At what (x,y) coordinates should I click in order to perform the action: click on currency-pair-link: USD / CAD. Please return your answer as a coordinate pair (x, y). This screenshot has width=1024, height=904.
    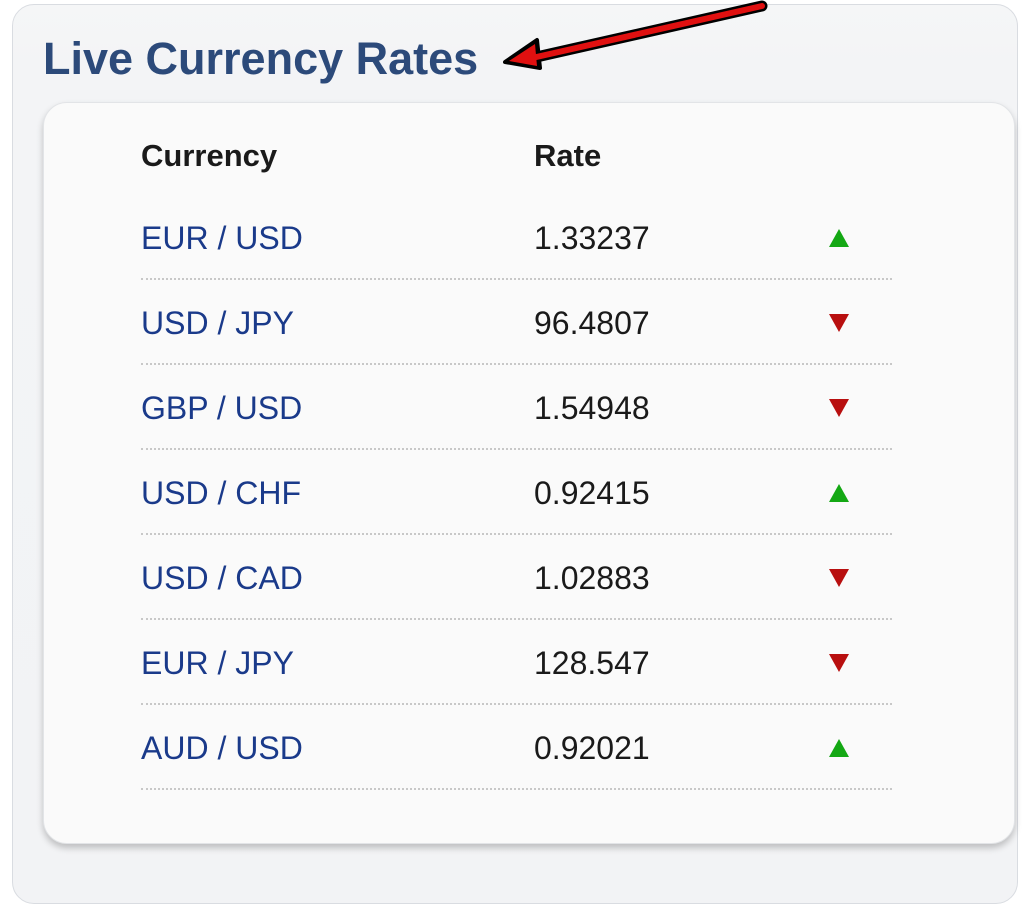
    Looking at the image, I should click on (222, 578).